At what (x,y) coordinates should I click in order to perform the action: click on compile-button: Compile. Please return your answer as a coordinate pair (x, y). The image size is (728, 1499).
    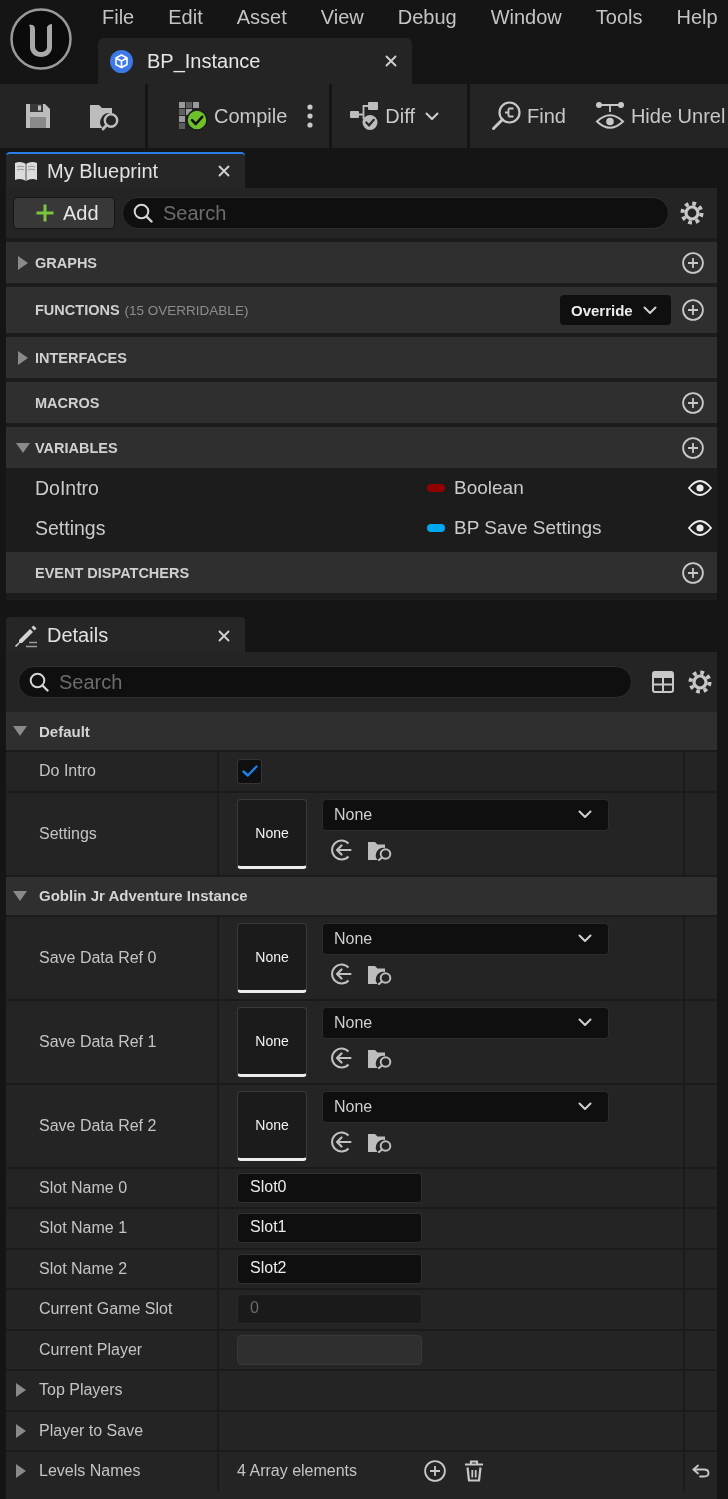
    Looking at the image, I should click on (233, 116).